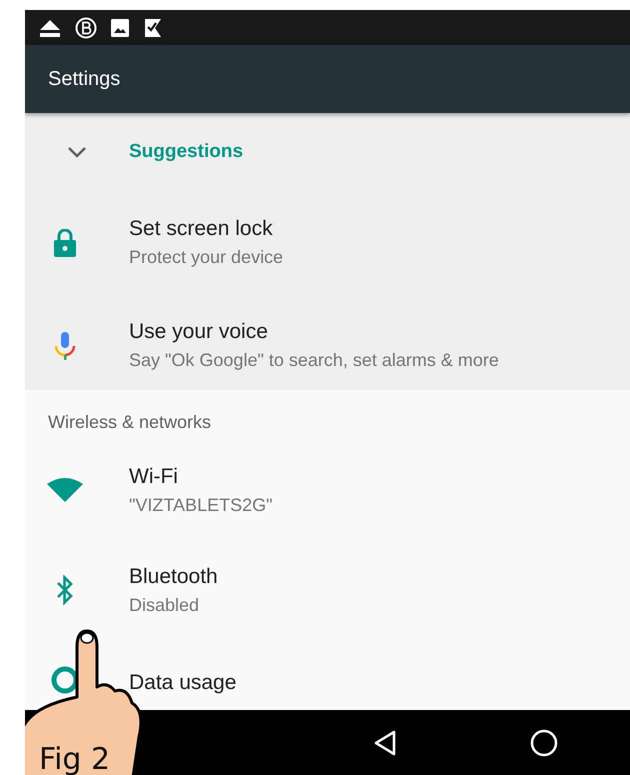 The width and height of the screenshot is (630, 775). Describe the element at coordinates (314, 332) in the screenshot. I see `setting-title: Use your voice` at that location.